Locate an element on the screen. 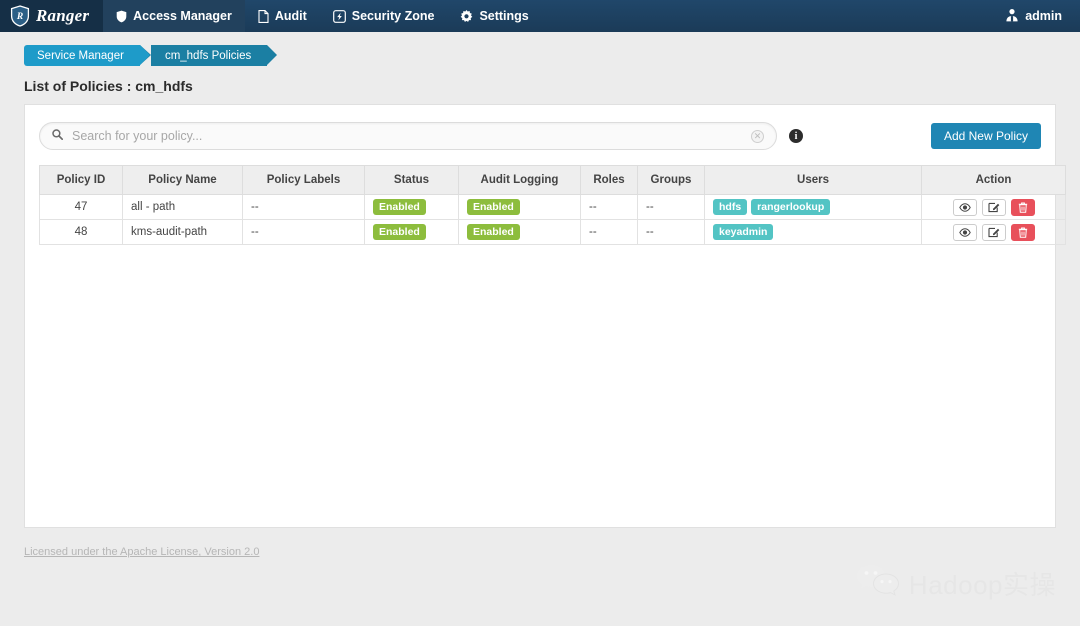  search-box: ✕ is located at coordinates (408, 136).